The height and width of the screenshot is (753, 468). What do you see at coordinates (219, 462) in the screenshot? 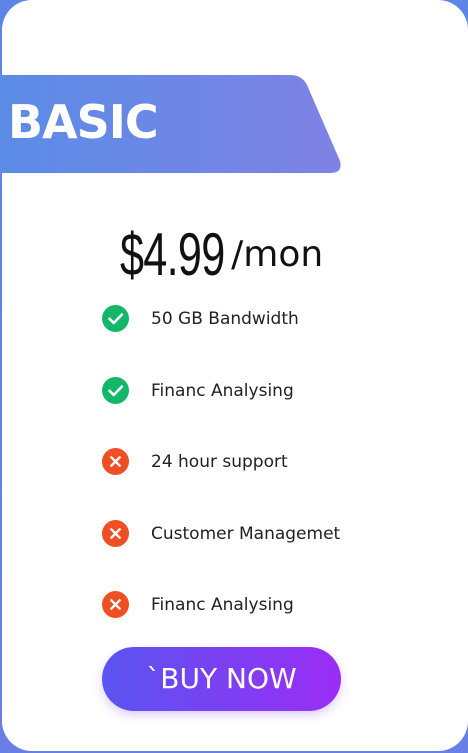
I see `feature-label: 24 hour support` at bounding box center [219, 462].